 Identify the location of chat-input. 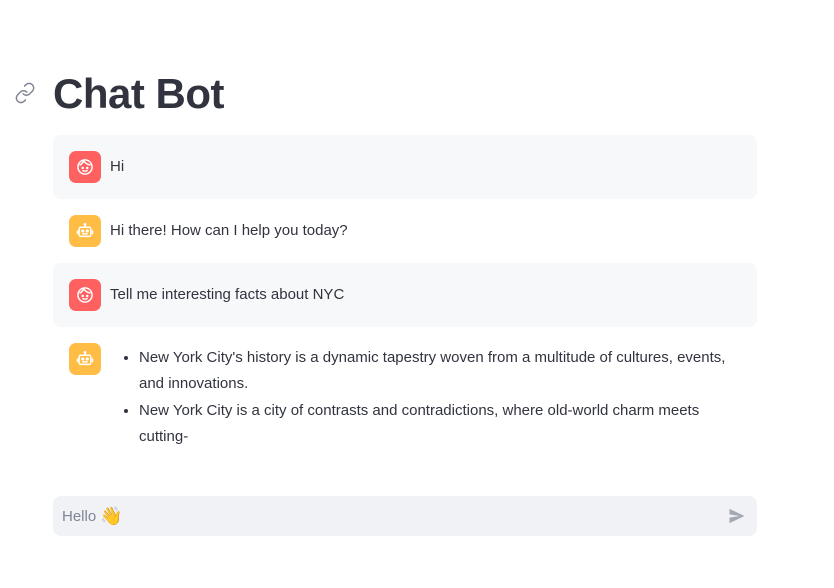
(382, 516).